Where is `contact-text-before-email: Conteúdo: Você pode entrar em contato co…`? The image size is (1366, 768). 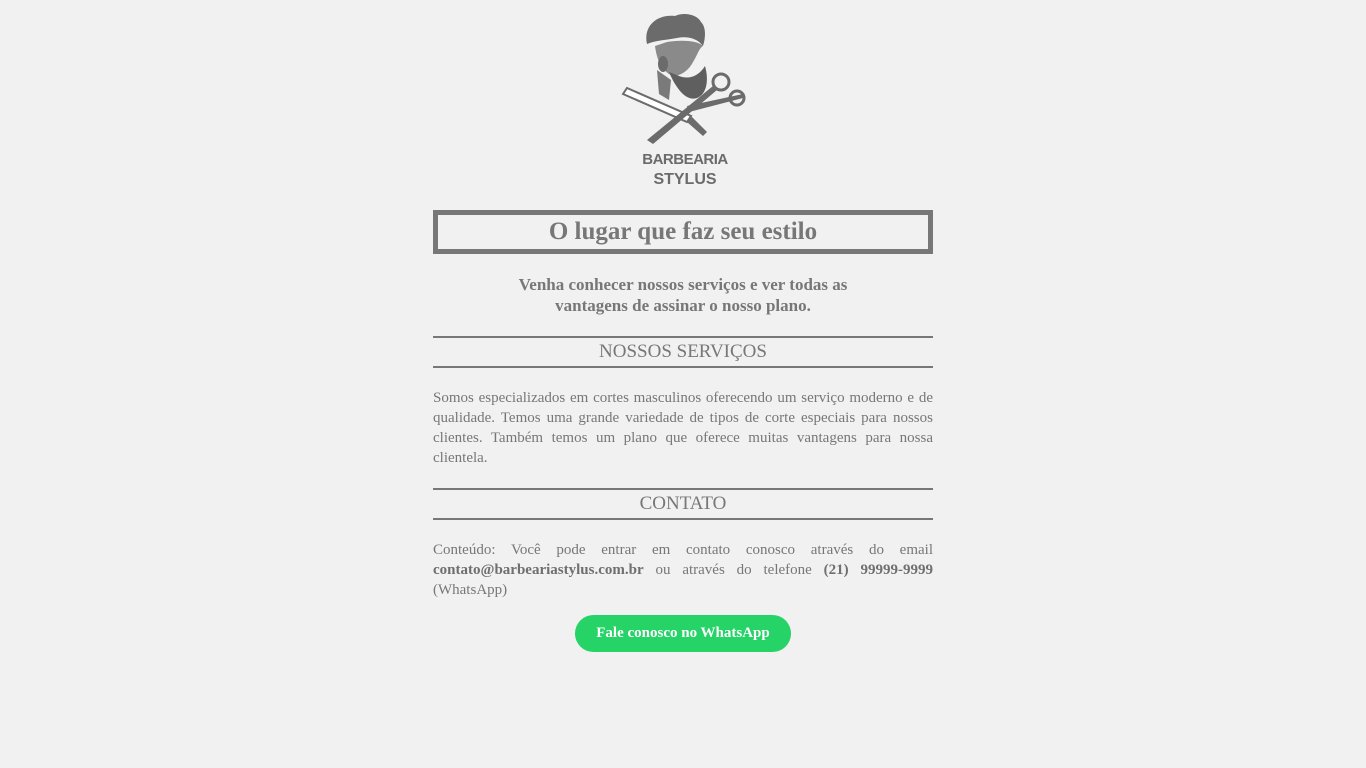 contact-text-before-email: Conteúdo: Você pode entrar em contato co… is located at coordinates (683, 550).